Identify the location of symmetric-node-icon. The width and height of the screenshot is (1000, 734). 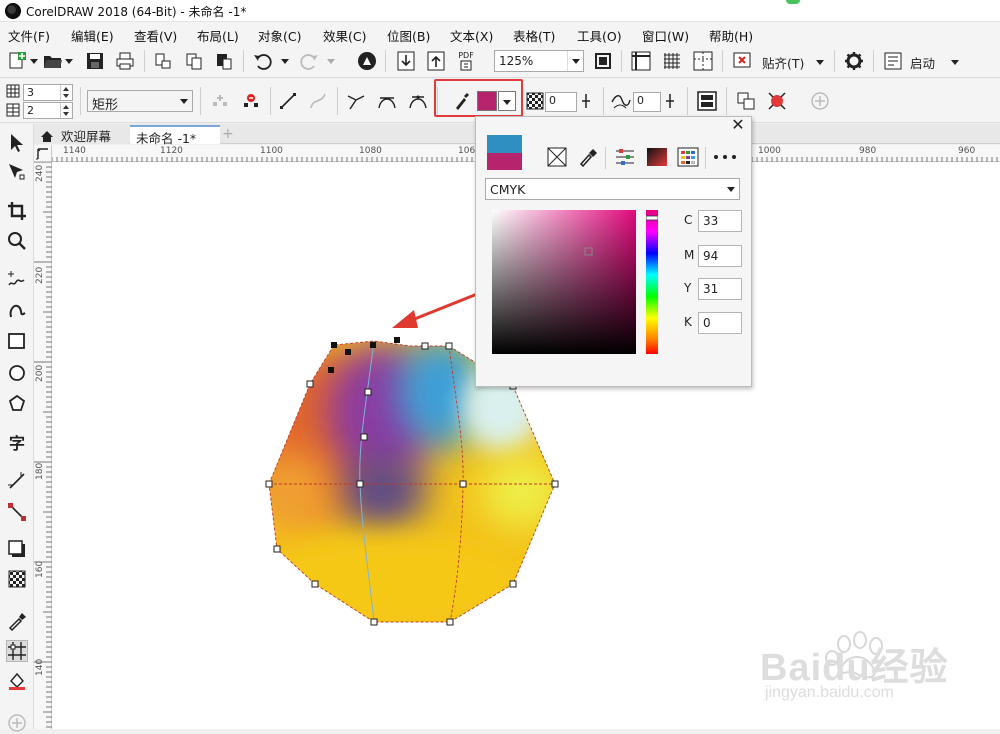
(418, 101).